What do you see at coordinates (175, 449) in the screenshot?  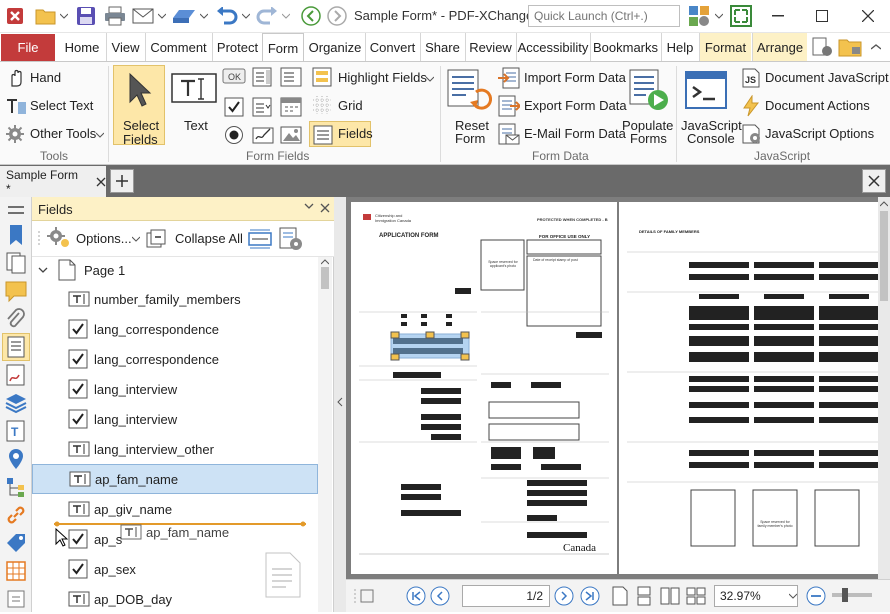 I see `field-tree-row: lang_interview_other` at bounding box center [175, 449].